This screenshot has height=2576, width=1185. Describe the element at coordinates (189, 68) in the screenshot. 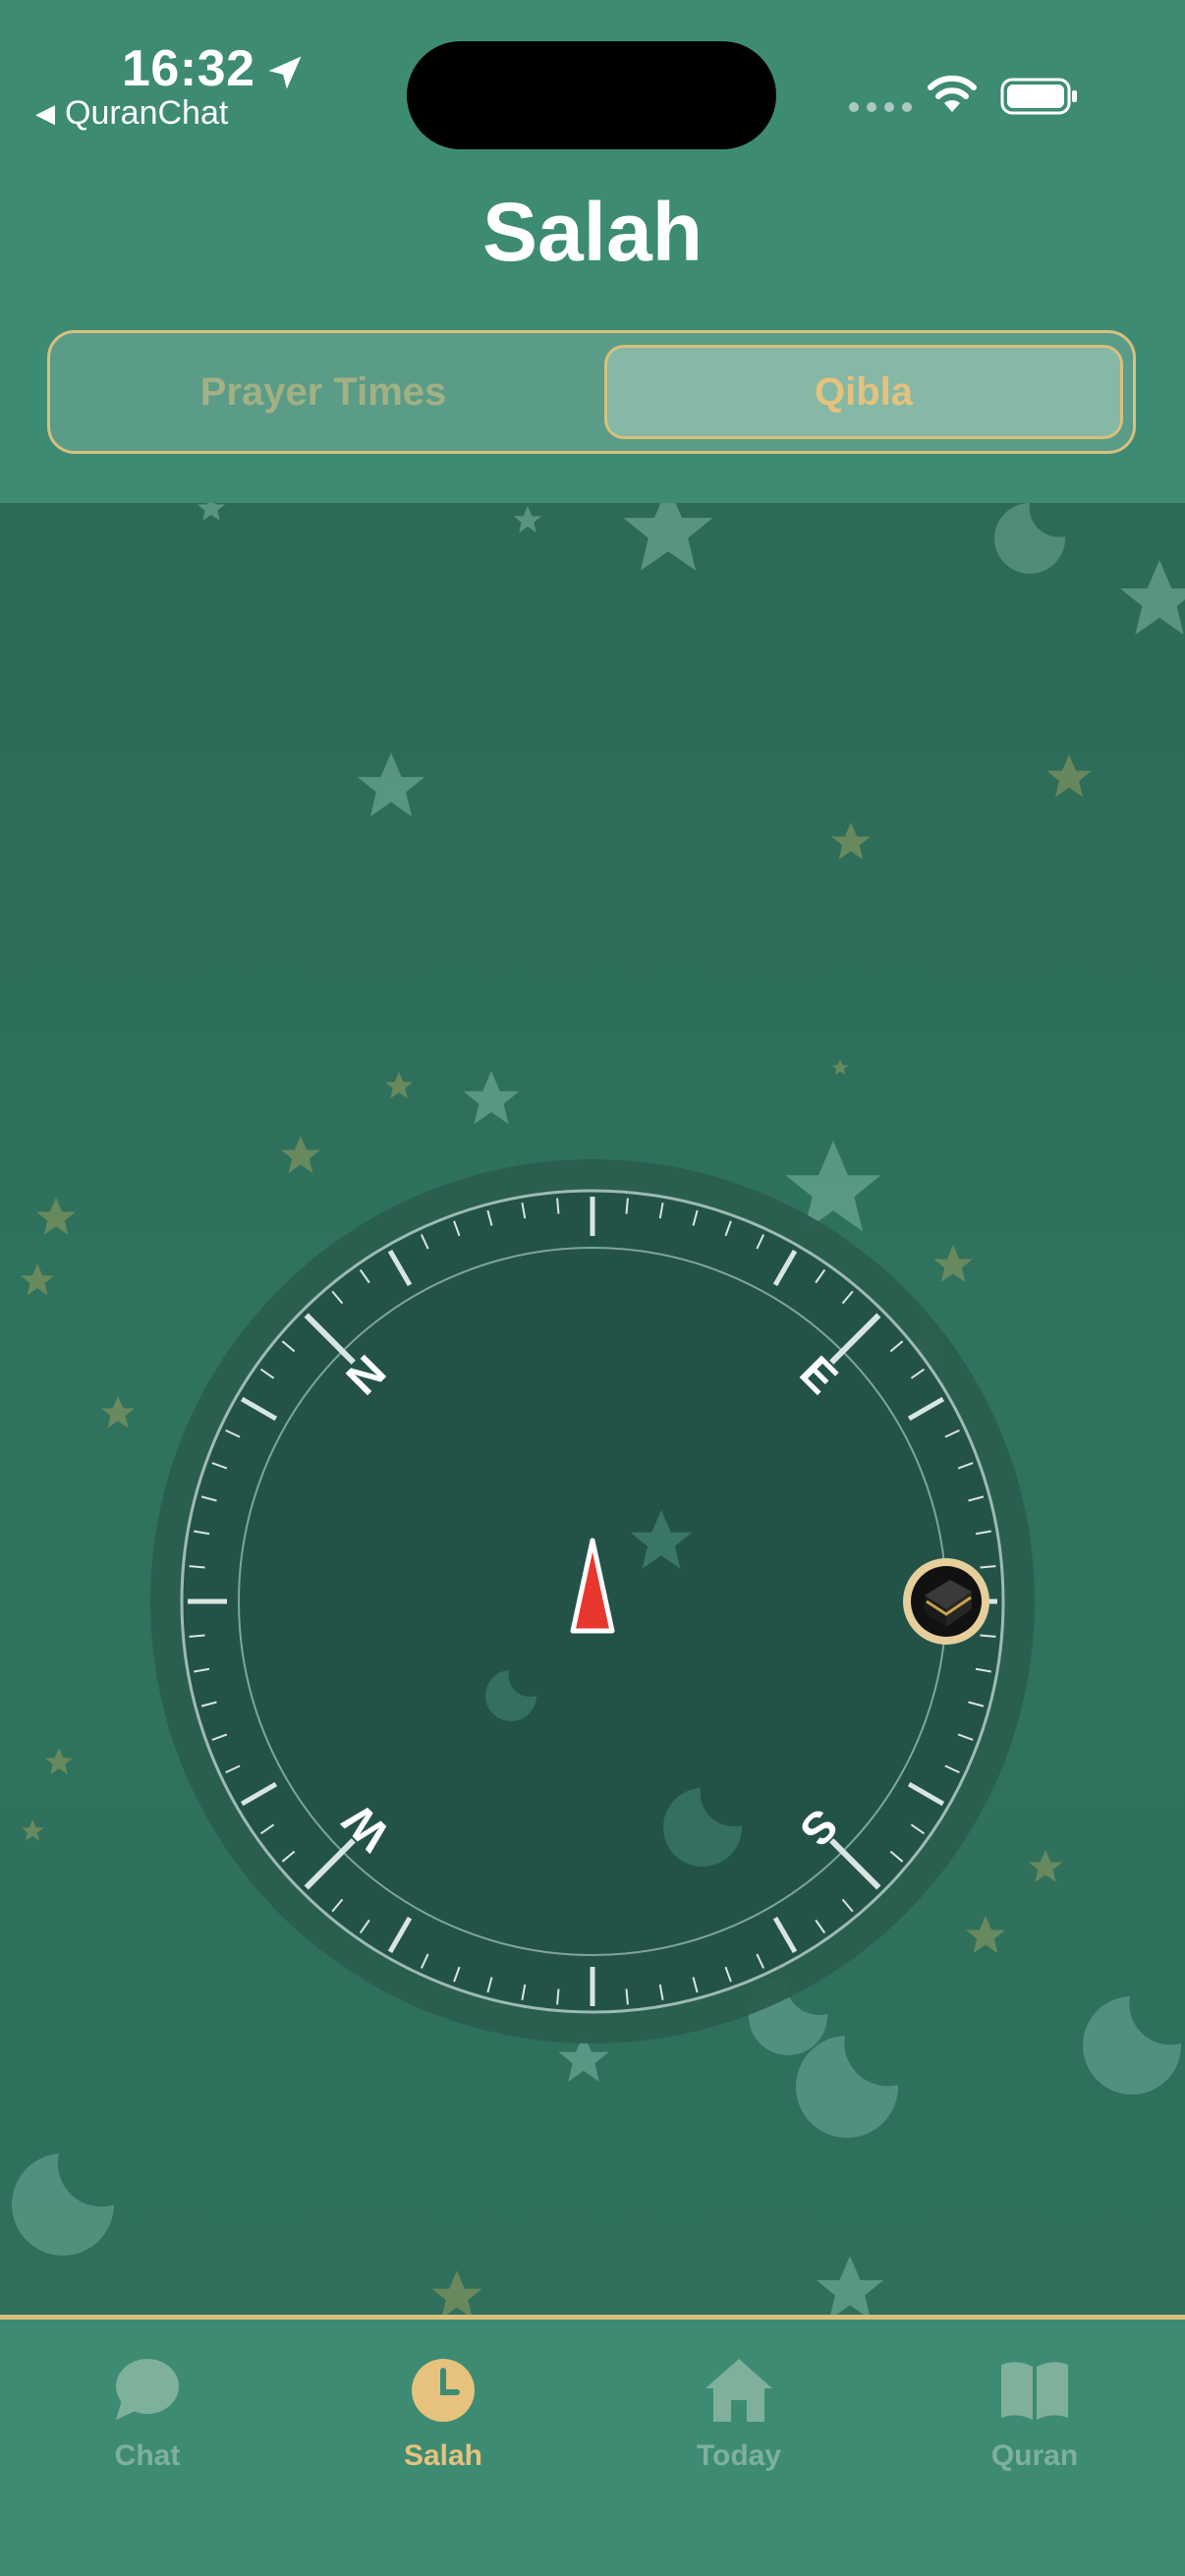

I see `status-time: 16:32` at that location.